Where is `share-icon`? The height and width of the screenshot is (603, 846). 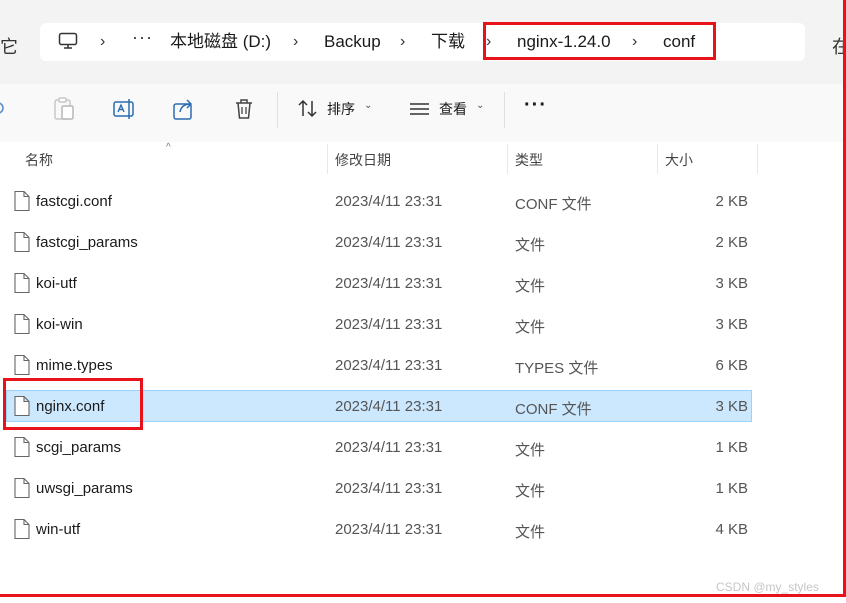
share-icon is located at coordinates (184, 111).